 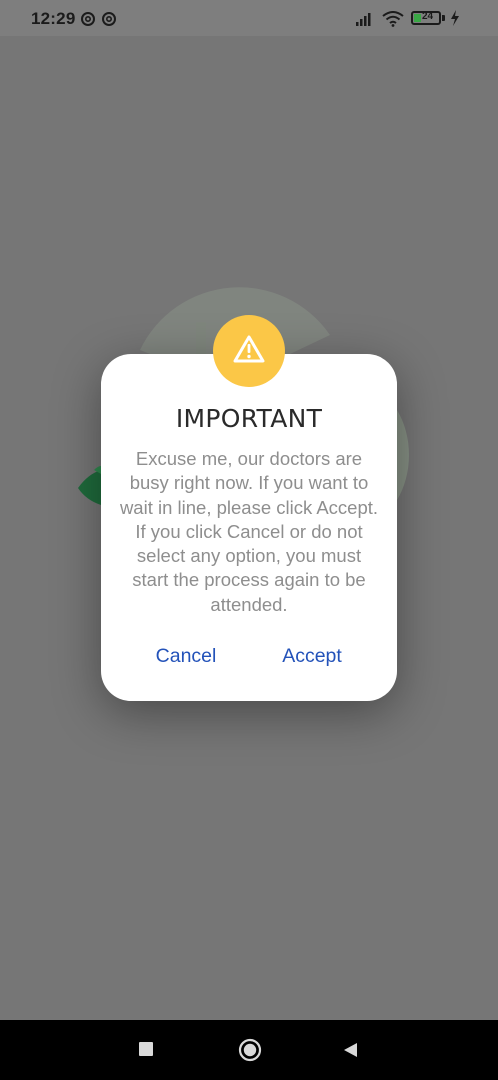 What do you see at coordinates (350, 1050) in the screenshot?
I see `back-triangle-icon` at bounding box center [350, 1050].